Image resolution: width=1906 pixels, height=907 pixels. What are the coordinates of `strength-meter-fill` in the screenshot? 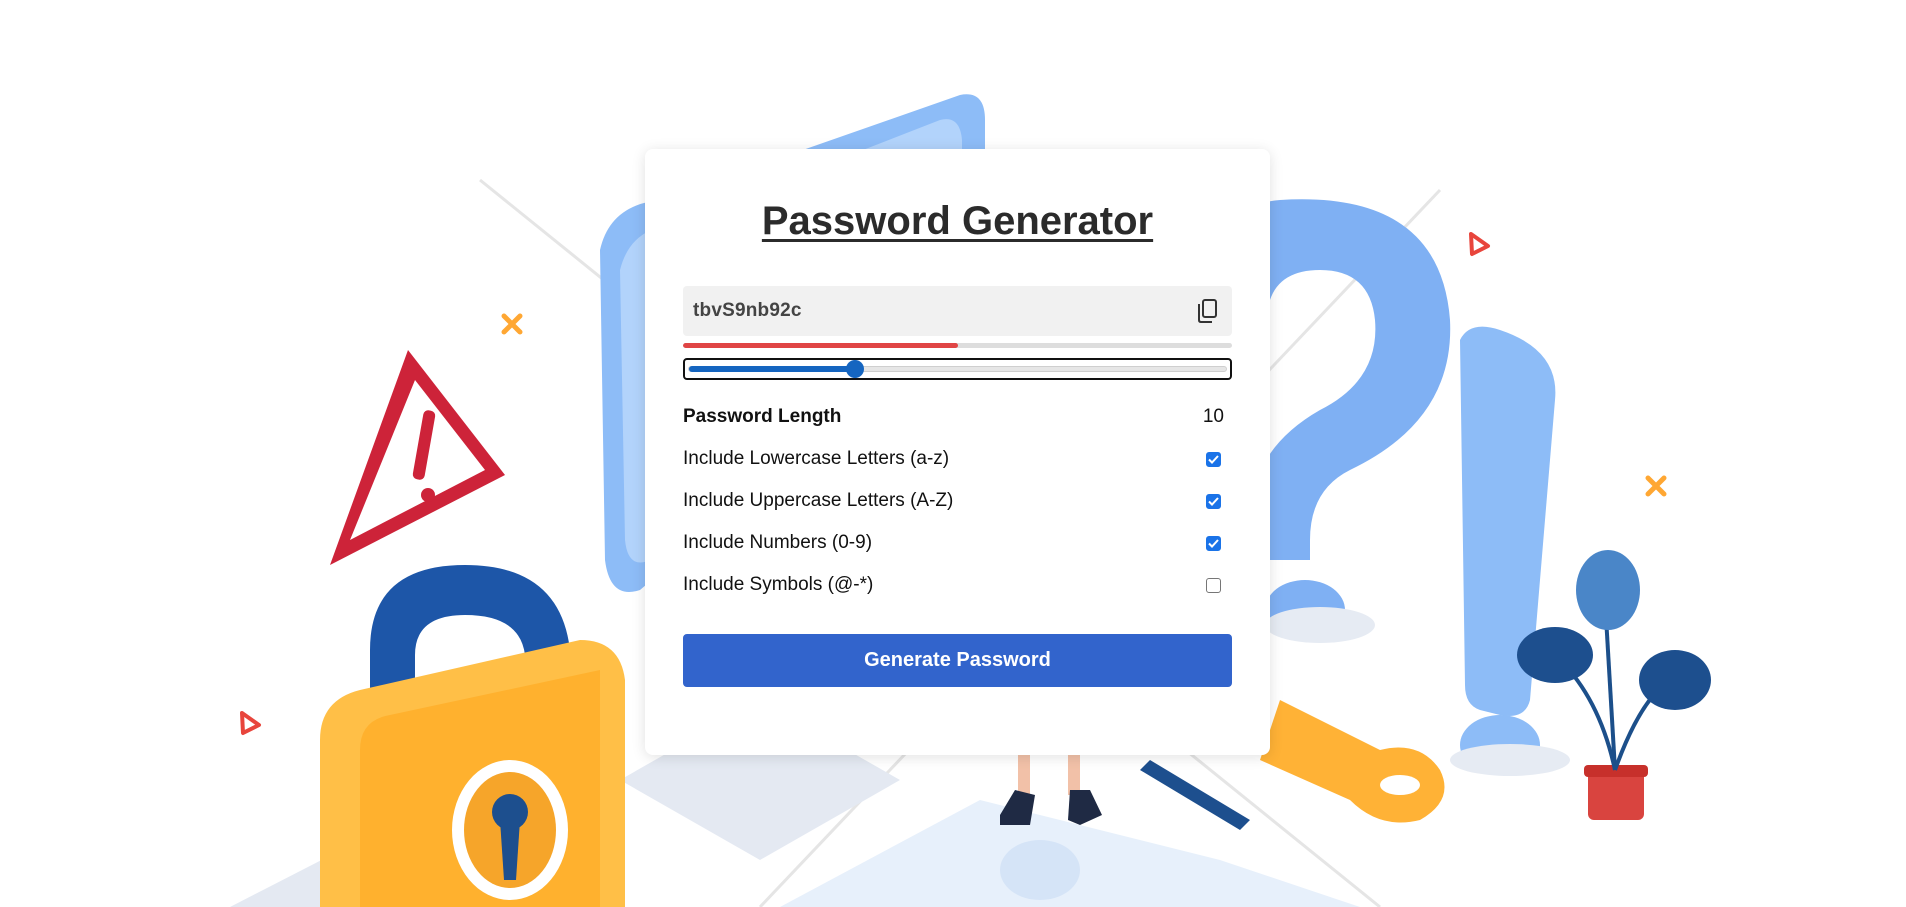 It's located at (820, 345).